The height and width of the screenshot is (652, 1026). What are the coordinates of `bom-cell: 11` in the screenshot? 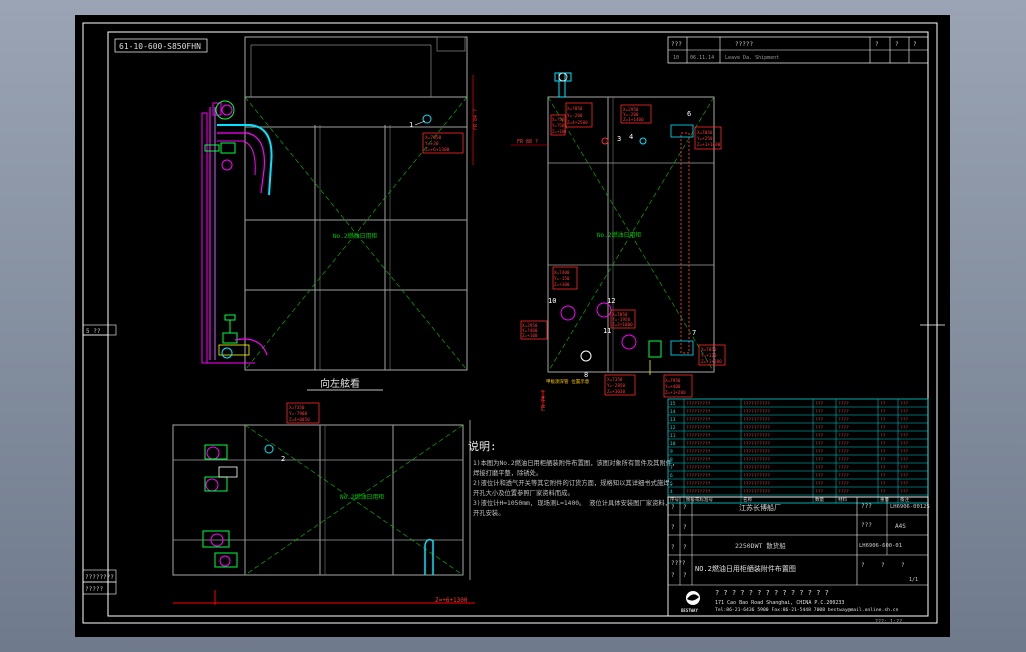 It's located at (673, 436).